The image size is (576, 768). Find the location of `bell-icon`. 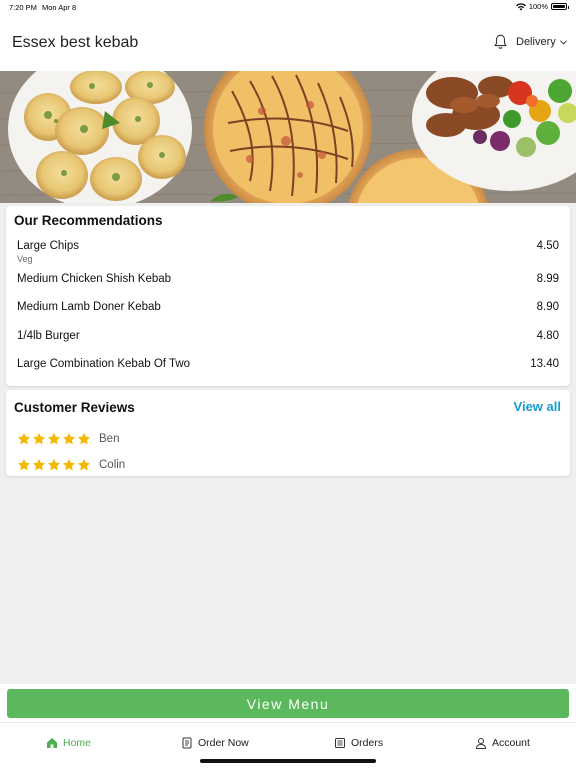

bell-icon is located at coordinates (500, 42).